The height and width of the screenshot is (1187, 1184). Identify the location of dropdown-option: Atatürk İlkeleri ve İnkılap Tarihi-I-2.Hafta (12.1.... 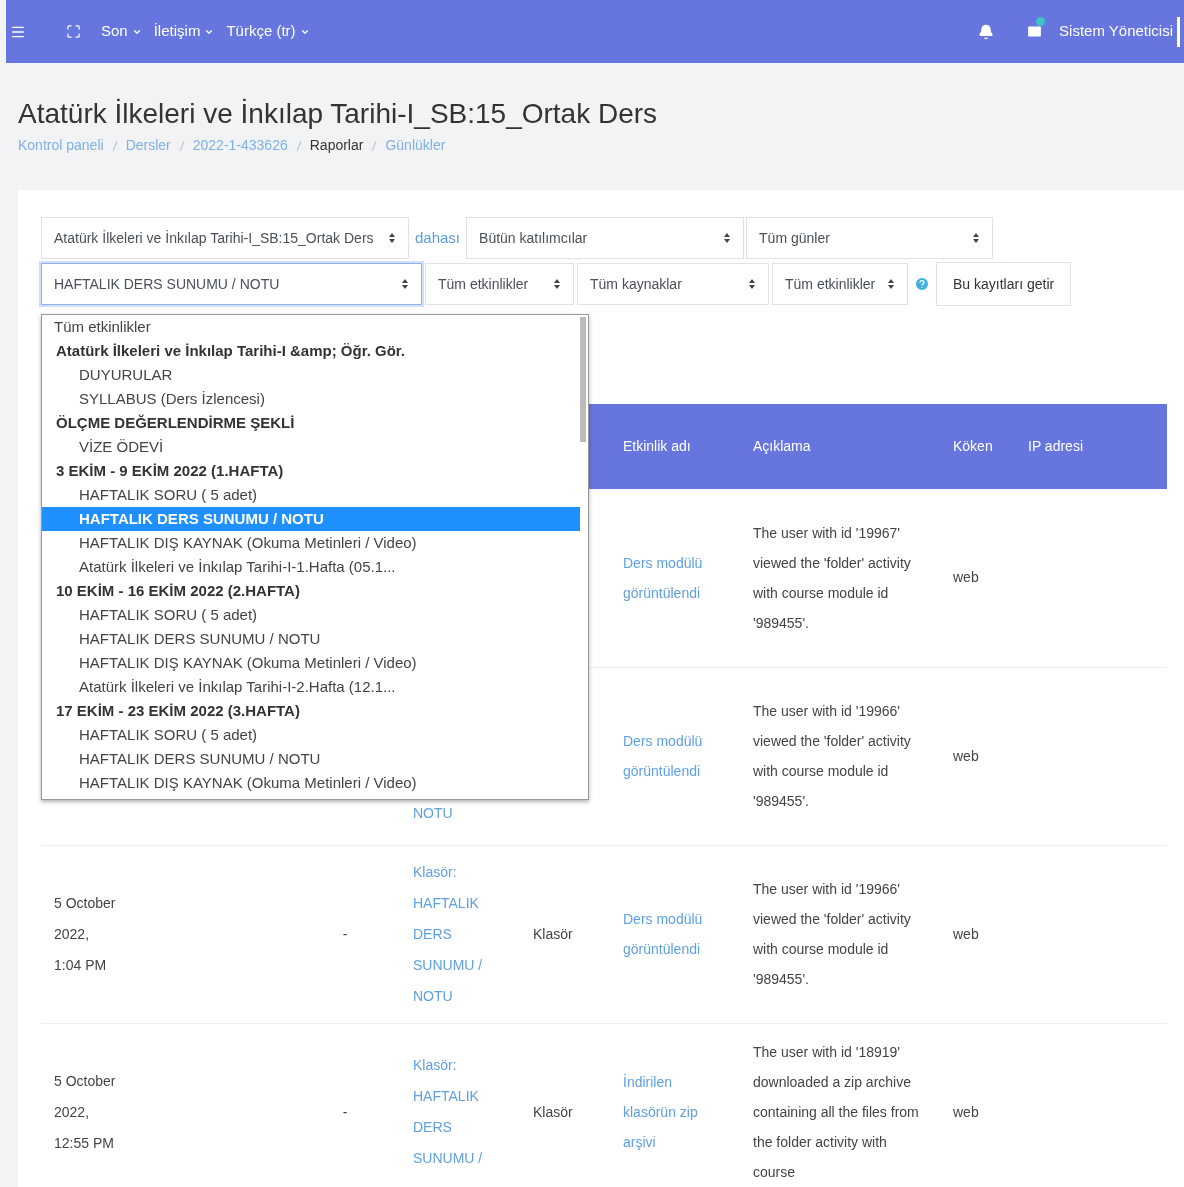
(311, 687).